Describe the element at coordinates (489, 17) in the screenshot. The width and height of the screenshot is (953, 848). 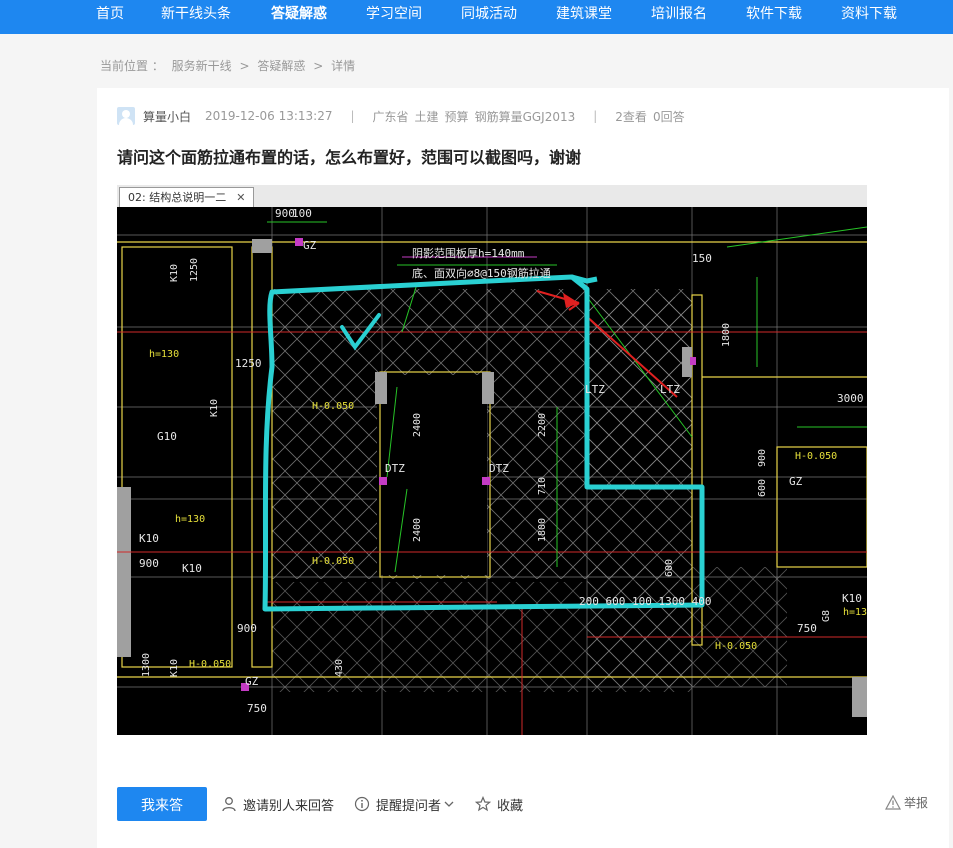
I see `nav-local-events: 同城活动` at that location.